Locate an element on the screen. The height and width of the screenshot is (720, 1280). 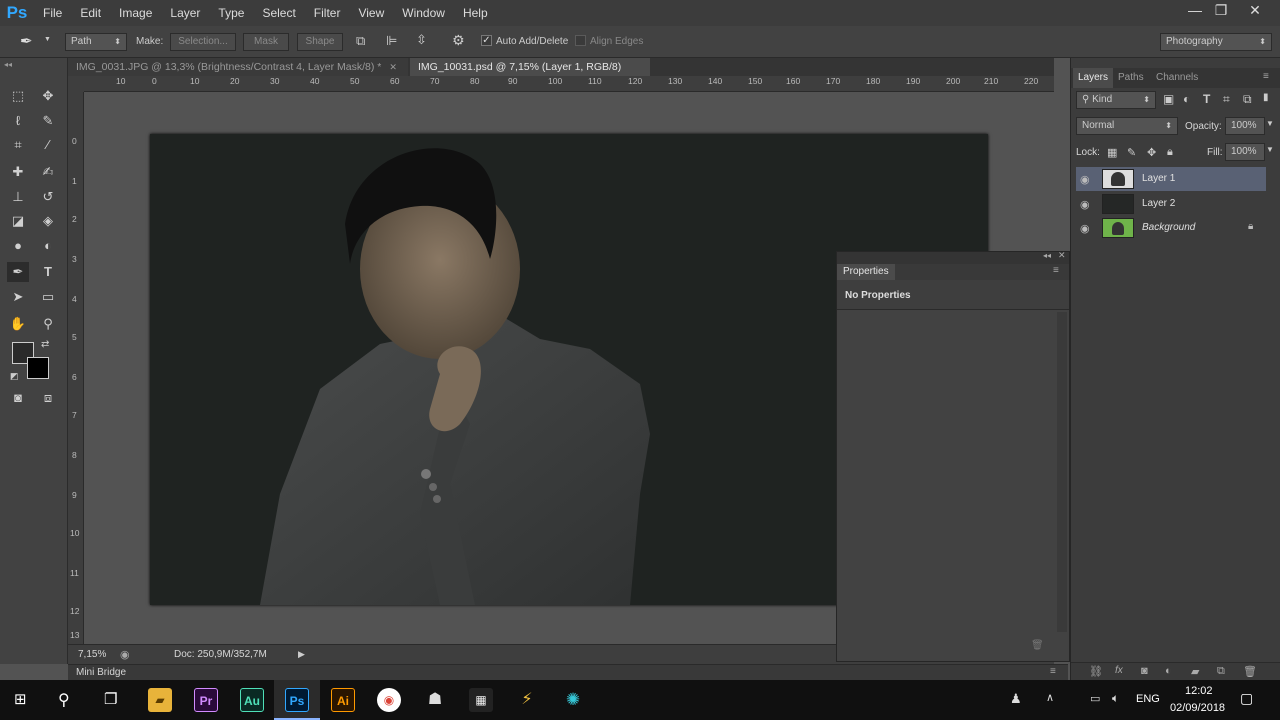
path-alignment-icon: ⊫ is located at coordinates (391, 41).